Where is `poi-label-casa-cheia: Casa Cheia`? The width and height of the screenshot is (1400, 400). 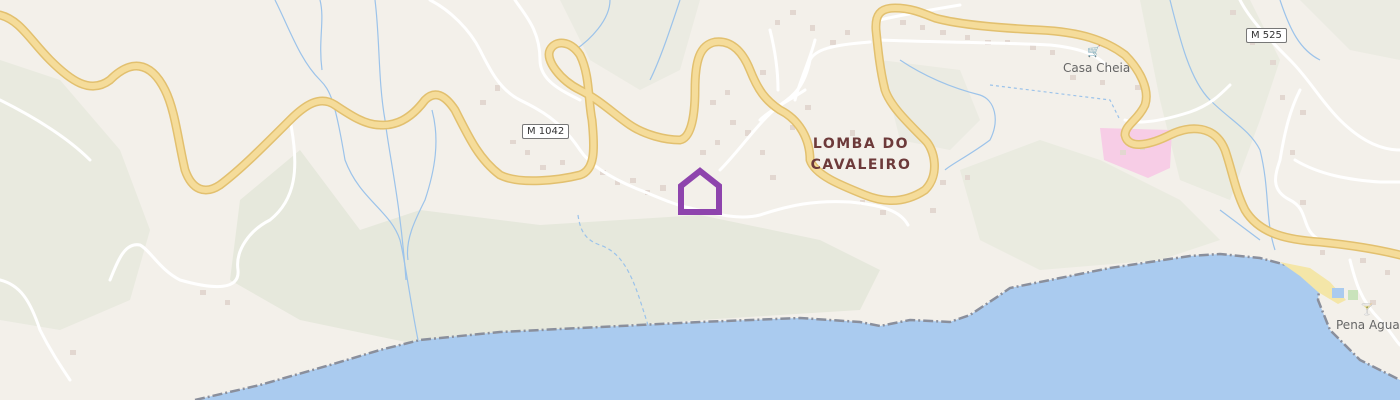
poi-label-casa-cheia: Casa Cheia is located at coordinates (1096, 68).